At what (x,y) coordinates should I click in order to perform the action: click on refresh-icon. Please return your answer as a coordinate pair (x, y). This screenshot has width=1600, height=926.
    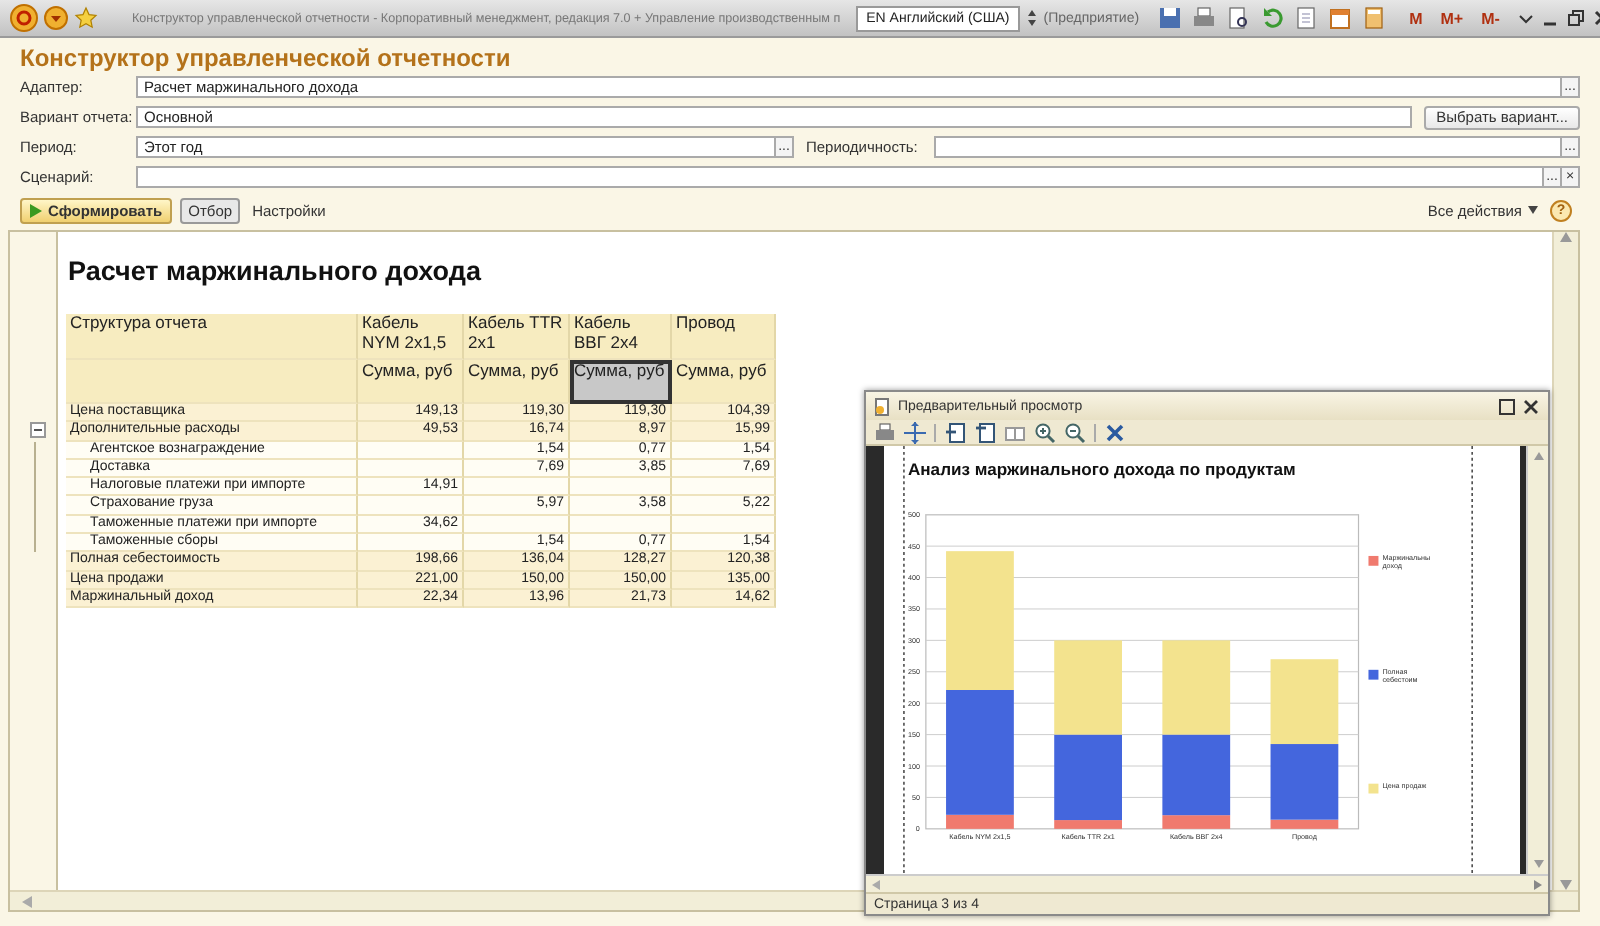
    Looking at the image, I should click on (1271, 18).